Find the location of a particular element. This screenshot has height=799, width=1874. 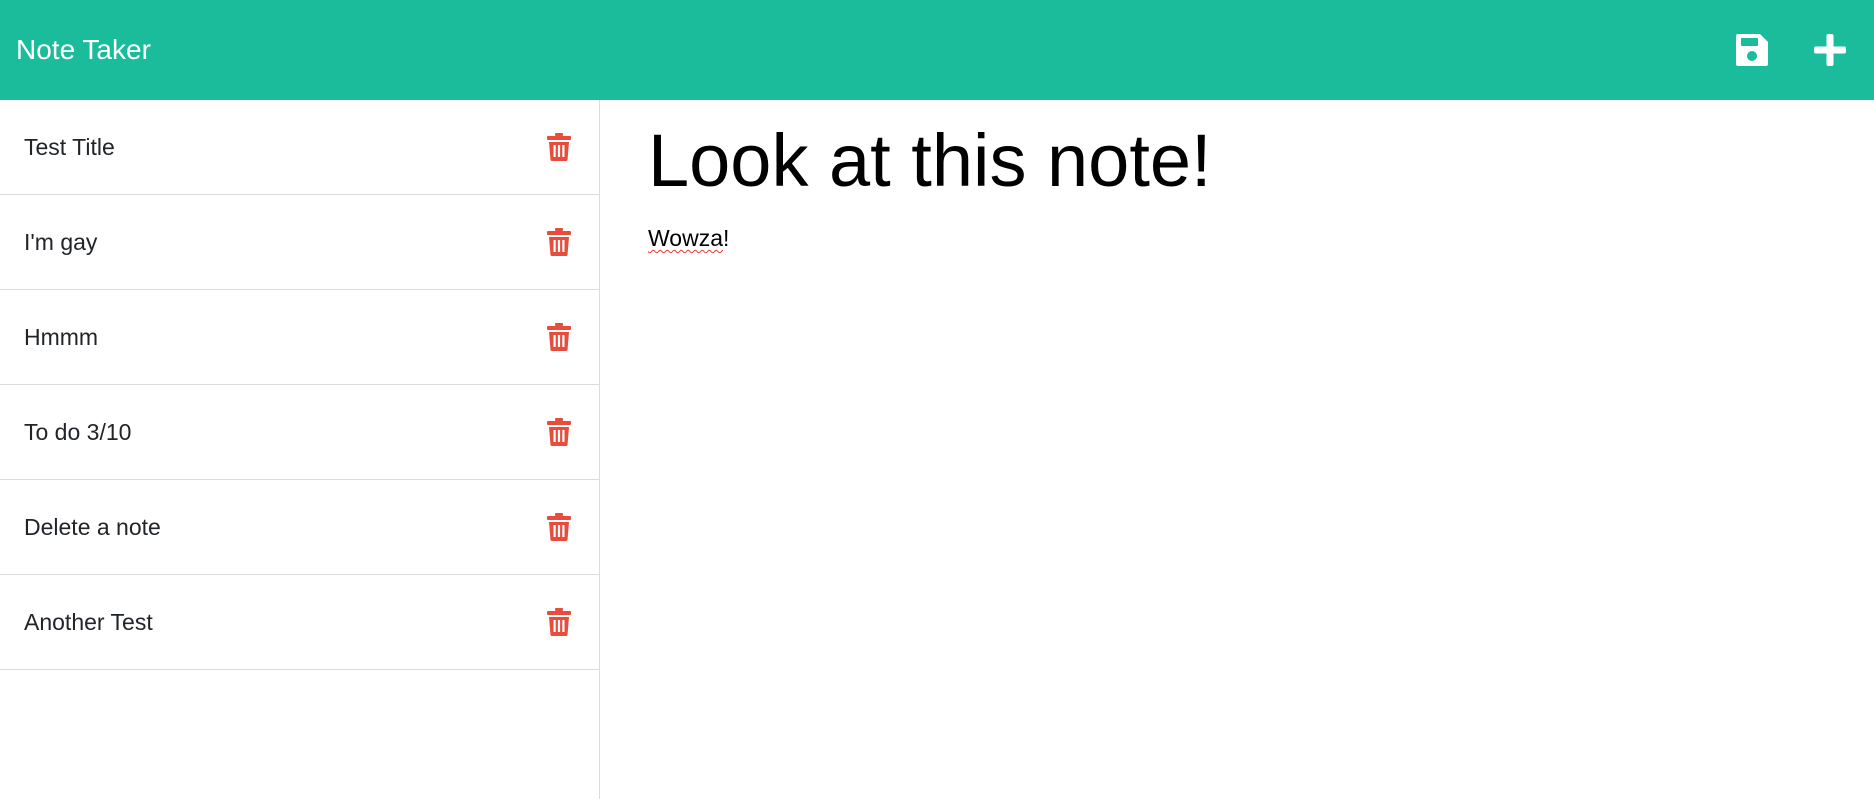

note-list-item: Delete a note is located at coordinates (299, 527).